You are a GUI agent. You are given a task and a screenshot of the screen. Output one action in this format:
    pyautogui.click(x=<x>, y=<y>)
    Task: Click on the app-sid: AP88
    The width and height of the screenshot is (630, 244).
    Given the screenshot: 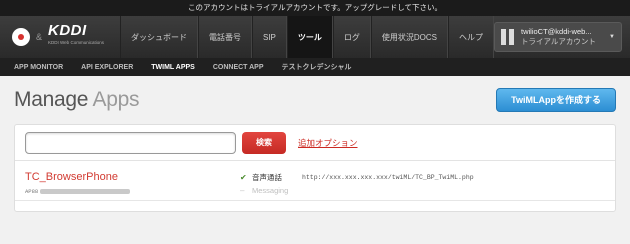 What is the action you would take?
    pyautogui.click(x=132, y=191)
    